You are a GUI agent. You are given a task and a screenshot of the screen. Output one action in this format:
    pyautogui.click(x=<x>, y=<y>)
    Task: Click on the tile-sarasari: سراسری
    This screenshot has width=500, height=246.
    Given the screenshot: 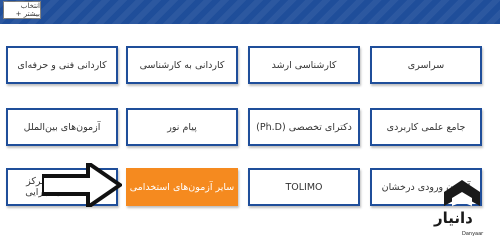 What is the action you would take?
    pyautogui.click(x=426, y=65)
    